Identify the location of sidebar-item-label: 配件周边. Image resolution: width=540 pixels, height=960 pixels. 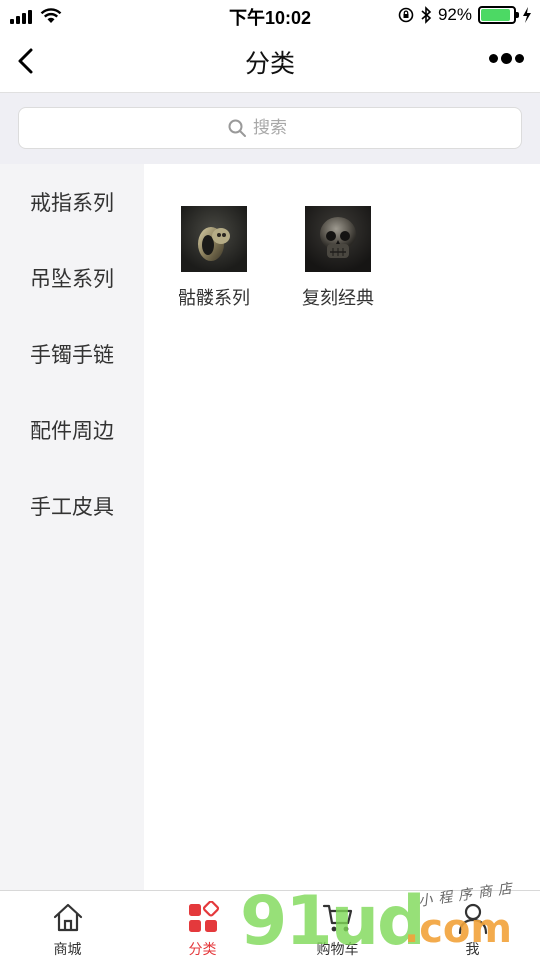
(72, 431).